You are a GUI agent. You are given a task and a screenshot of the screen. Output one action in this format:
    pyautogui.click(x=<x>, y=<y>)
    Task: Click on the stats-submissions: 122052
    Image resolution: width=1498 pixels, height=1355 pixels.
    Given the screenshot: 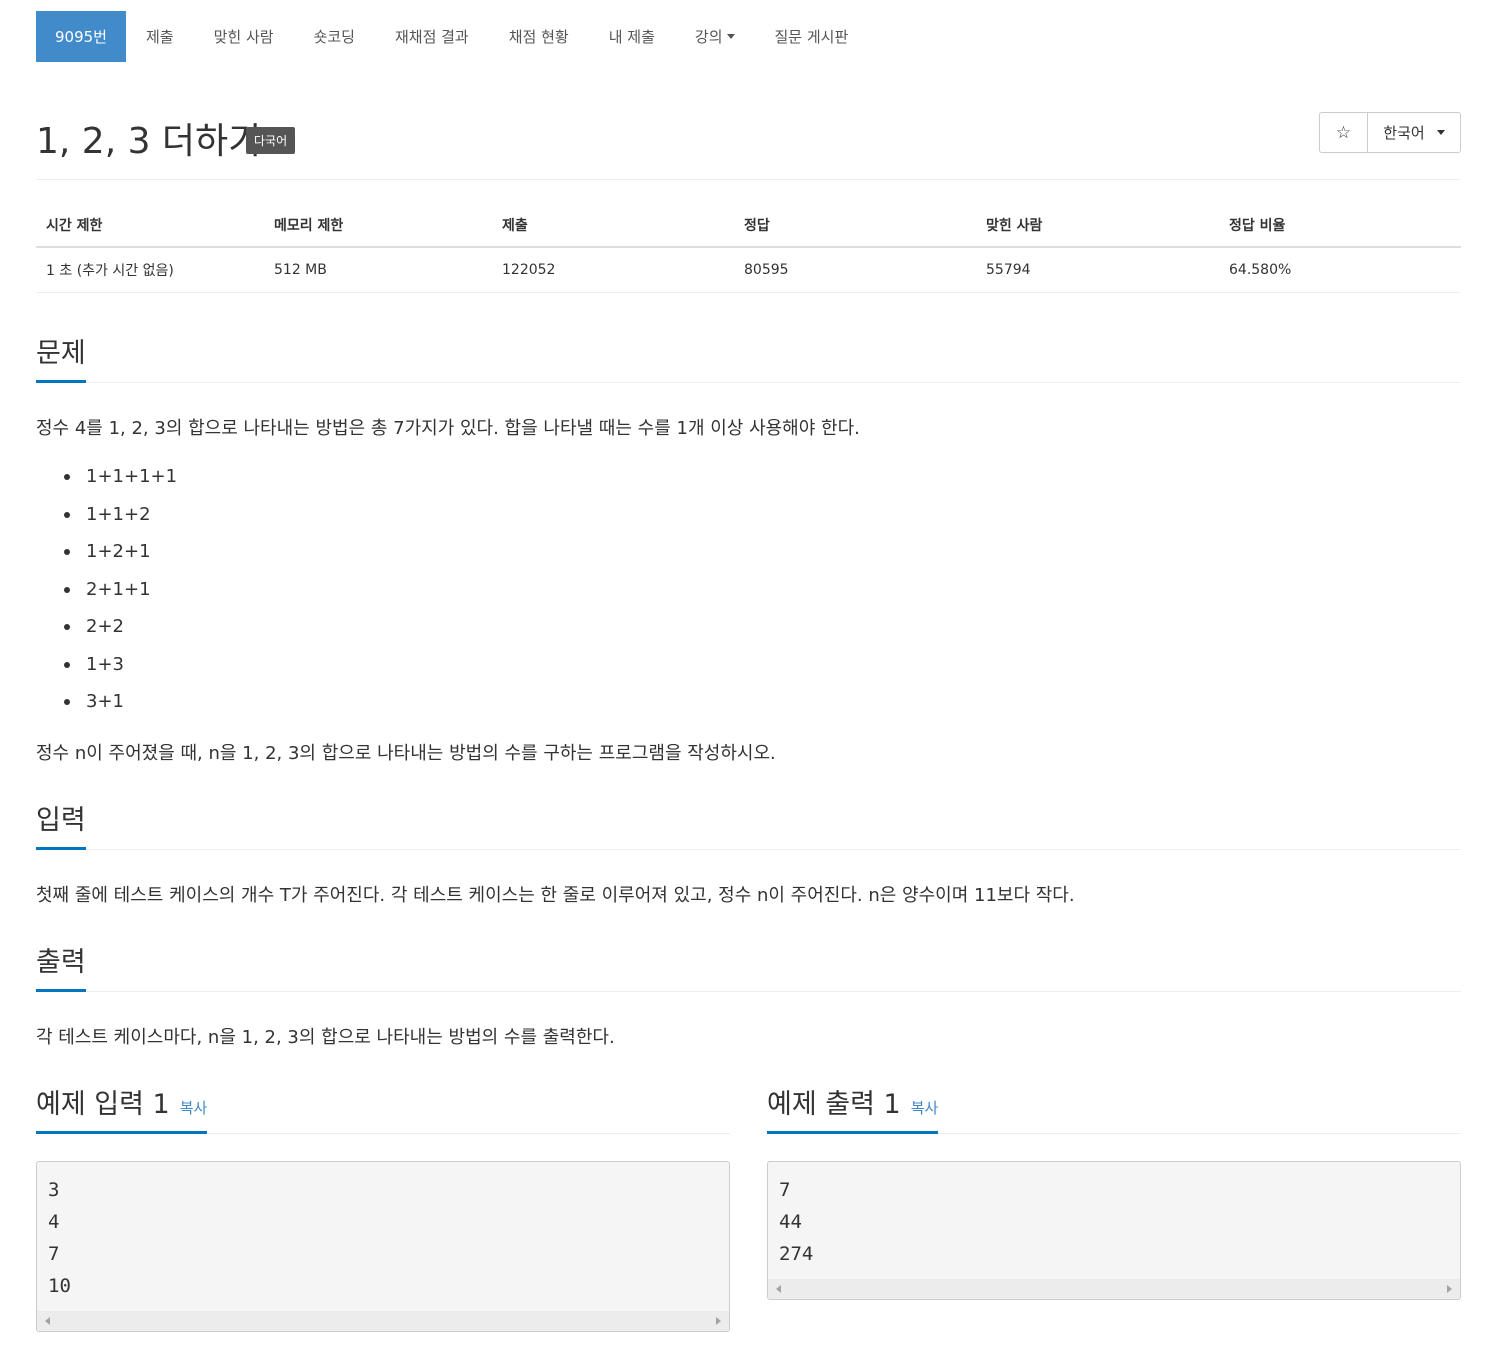 What is the action you would take?
    pyautogui.click(x=613, y=270)
    